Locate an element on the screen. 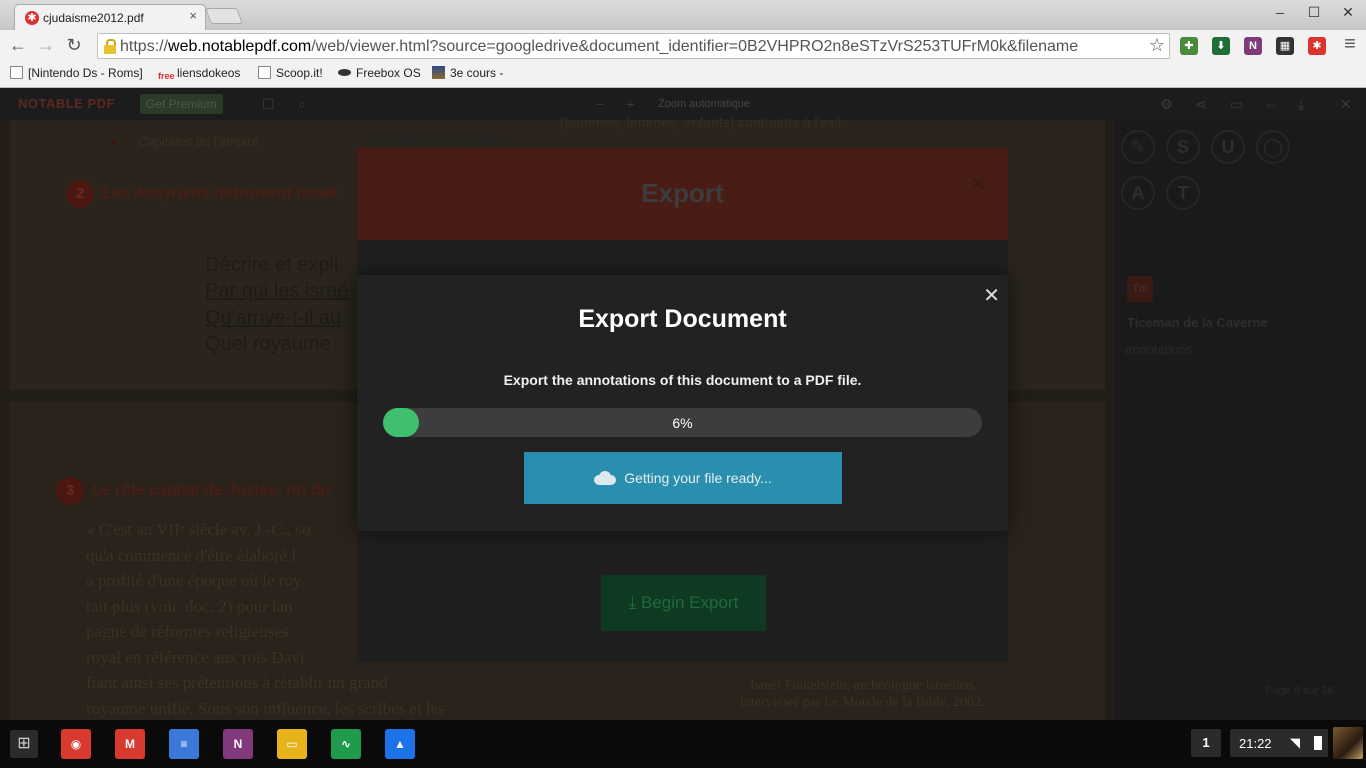 Image resolution: width=1366 pixels, height=768 pixels. forward-icon: → is located at coordinates (46, 45).